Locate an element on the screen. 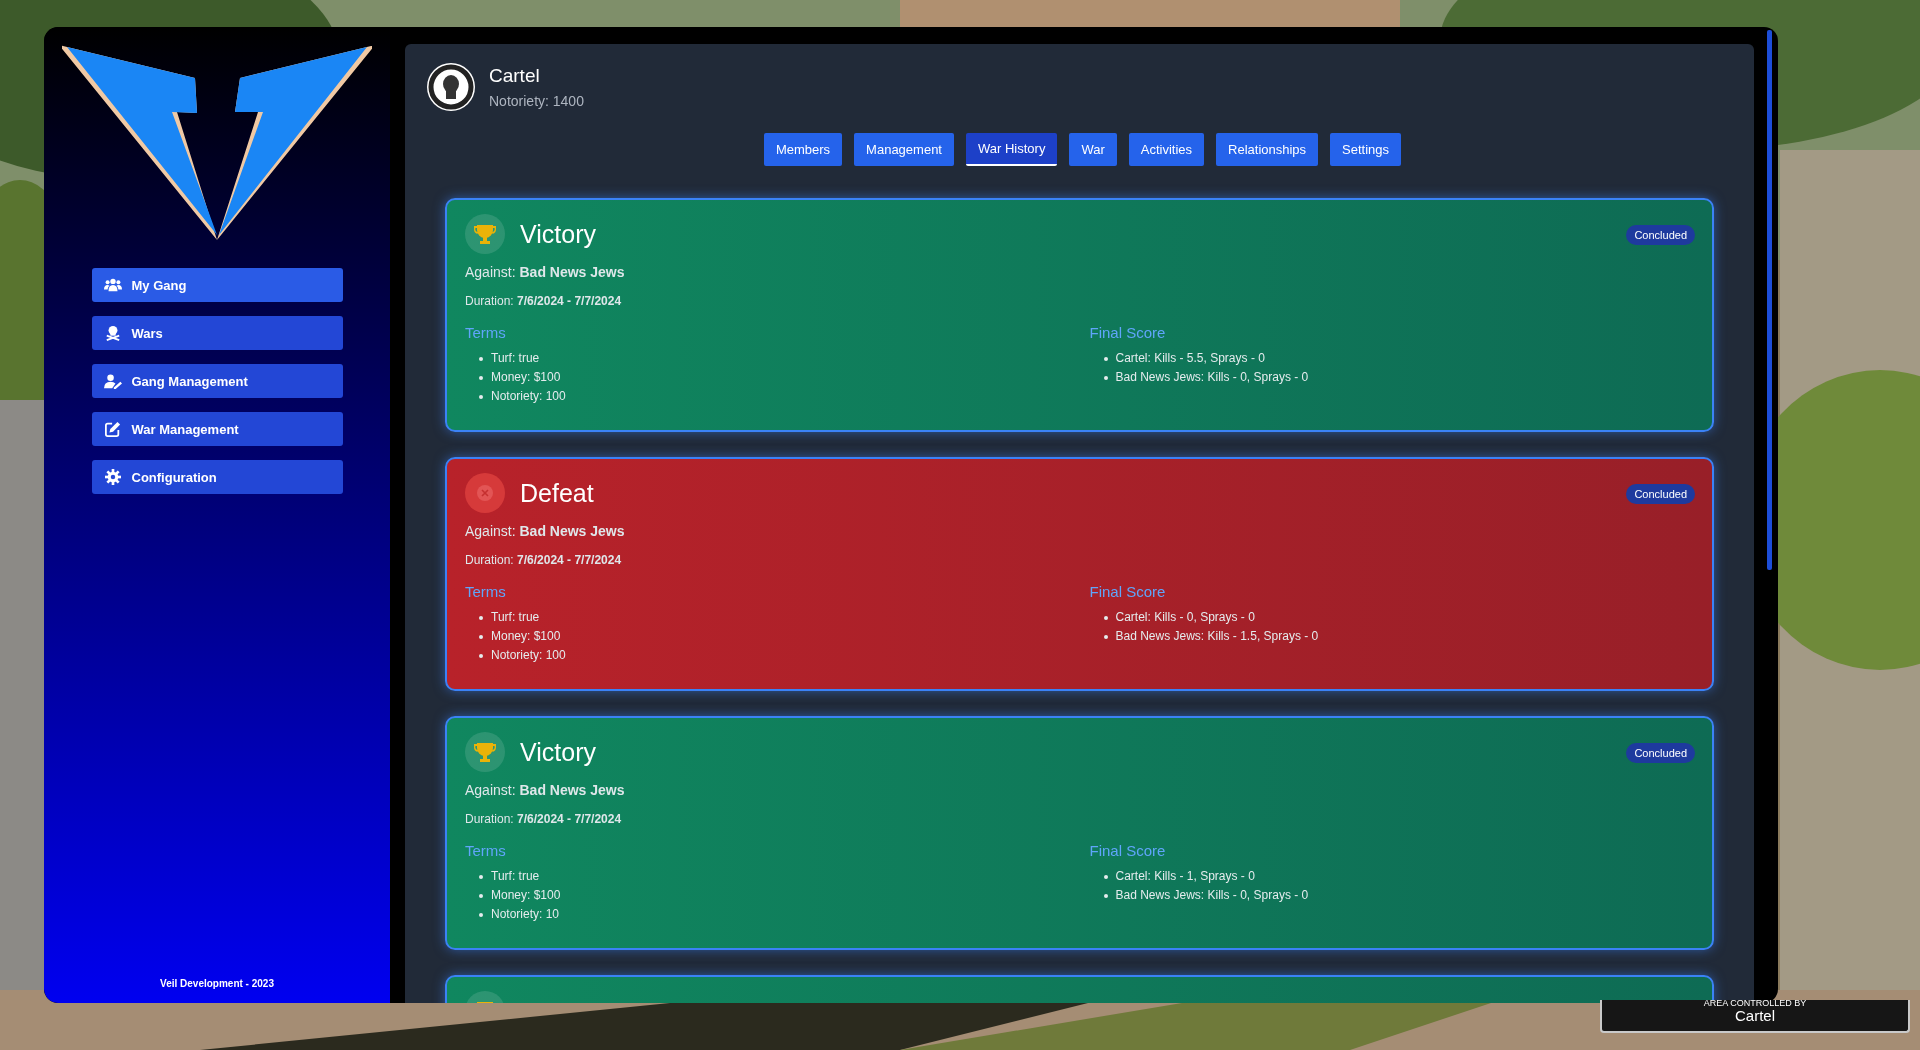  tab: Members is located at coordinates (803, 149).